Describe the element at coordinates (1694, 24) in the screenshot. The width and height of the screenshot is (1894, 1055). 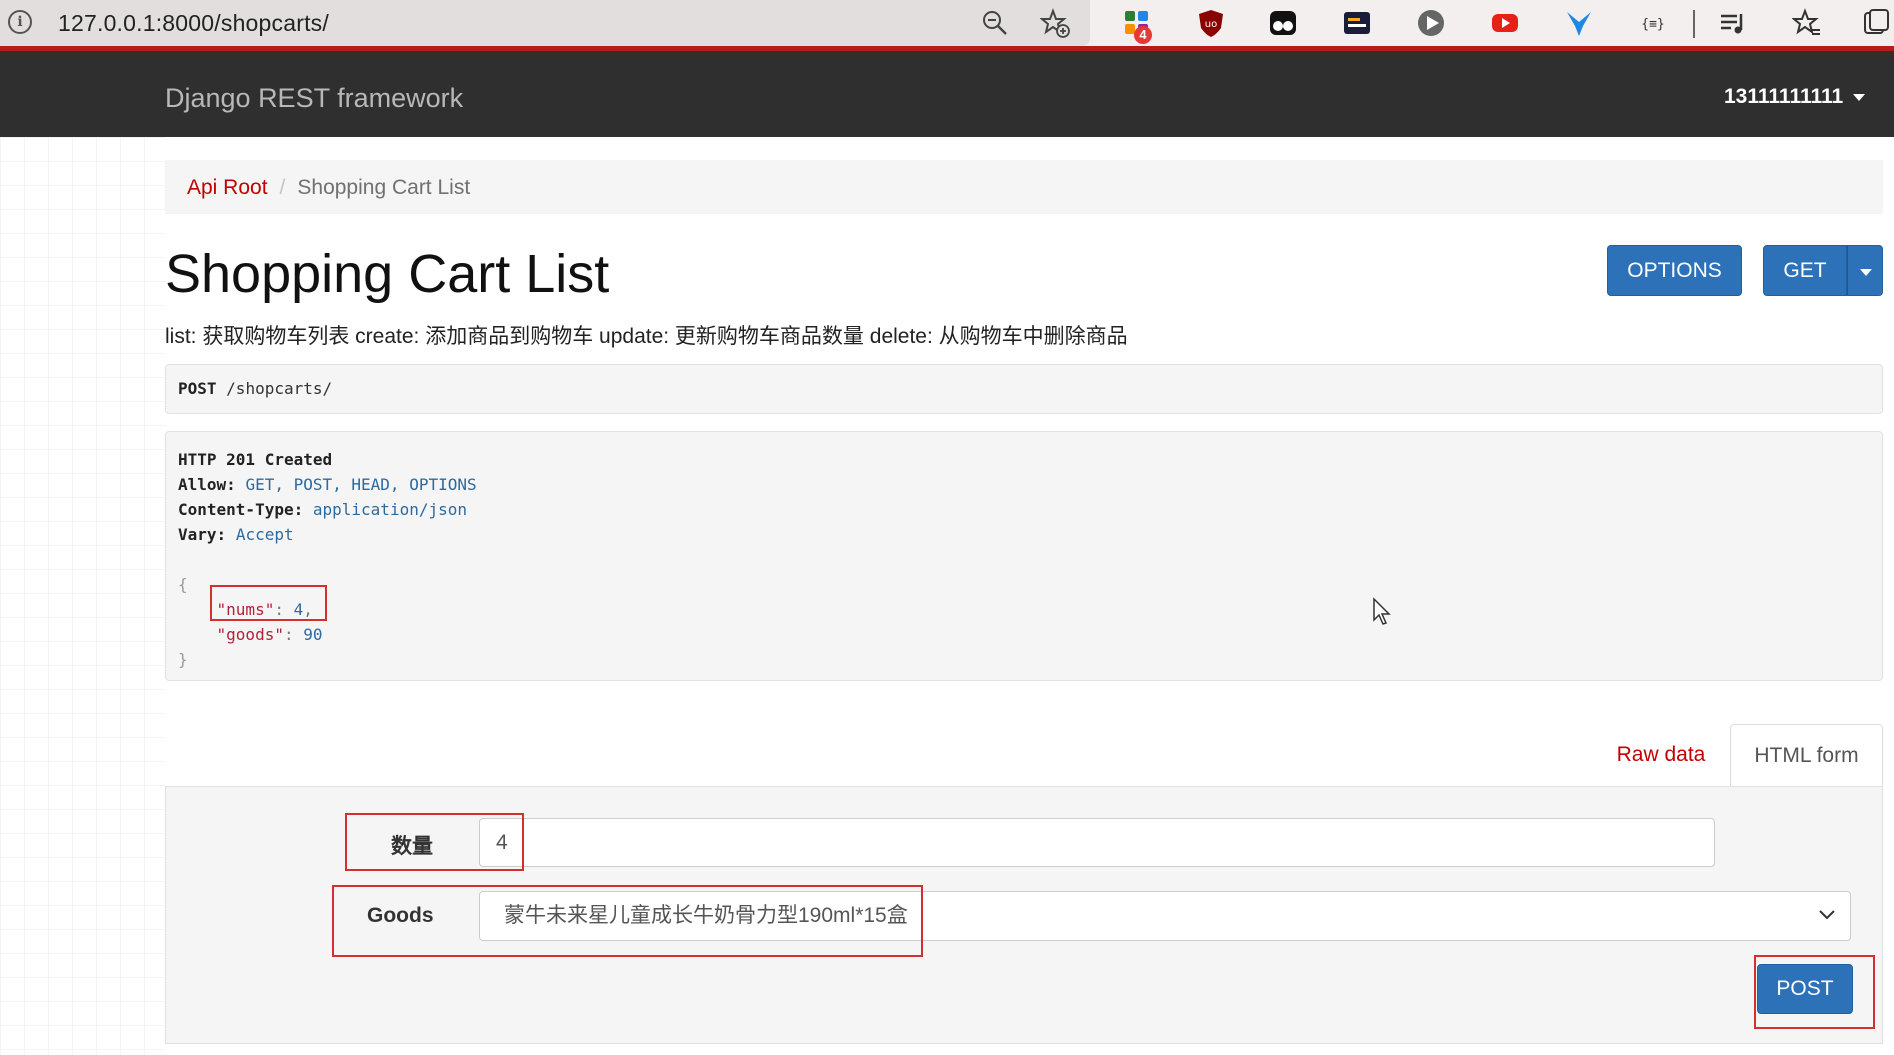
I see `toolbar-separator` at that location.